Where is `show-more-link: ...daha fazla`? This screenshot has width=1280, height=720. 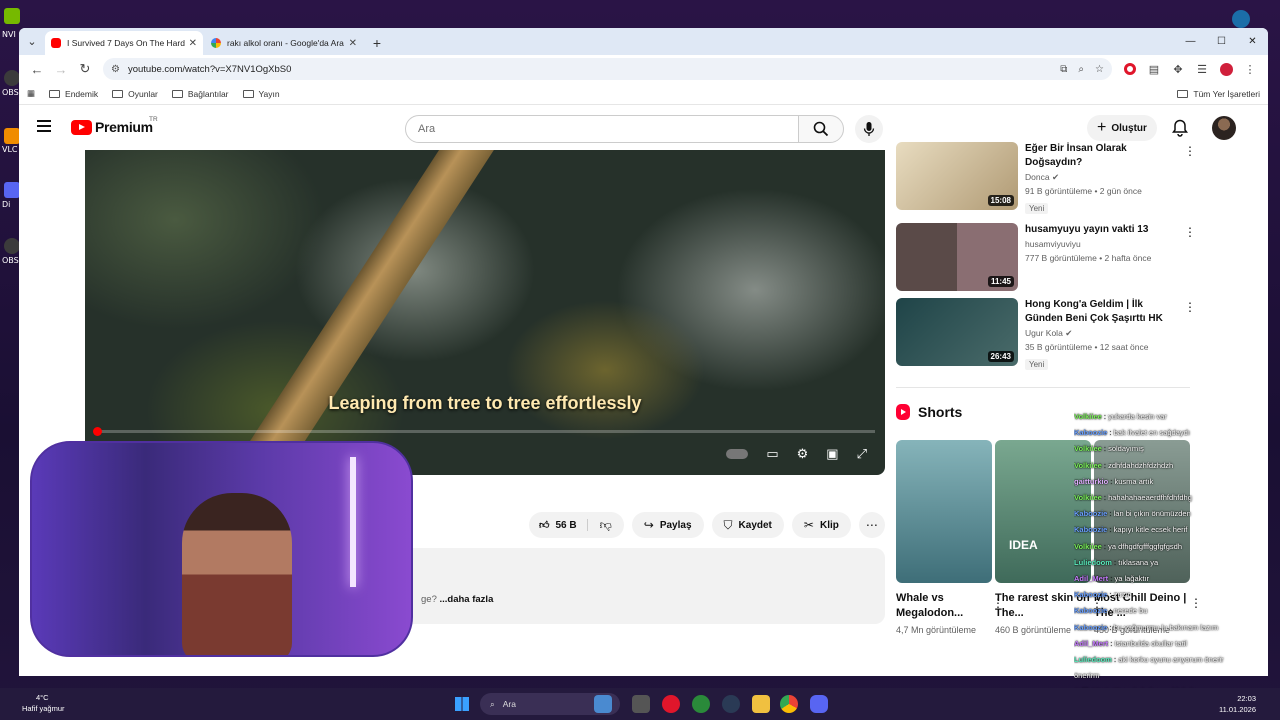
show-more-link: ...daha fazla is located at coordinates (467, 599).